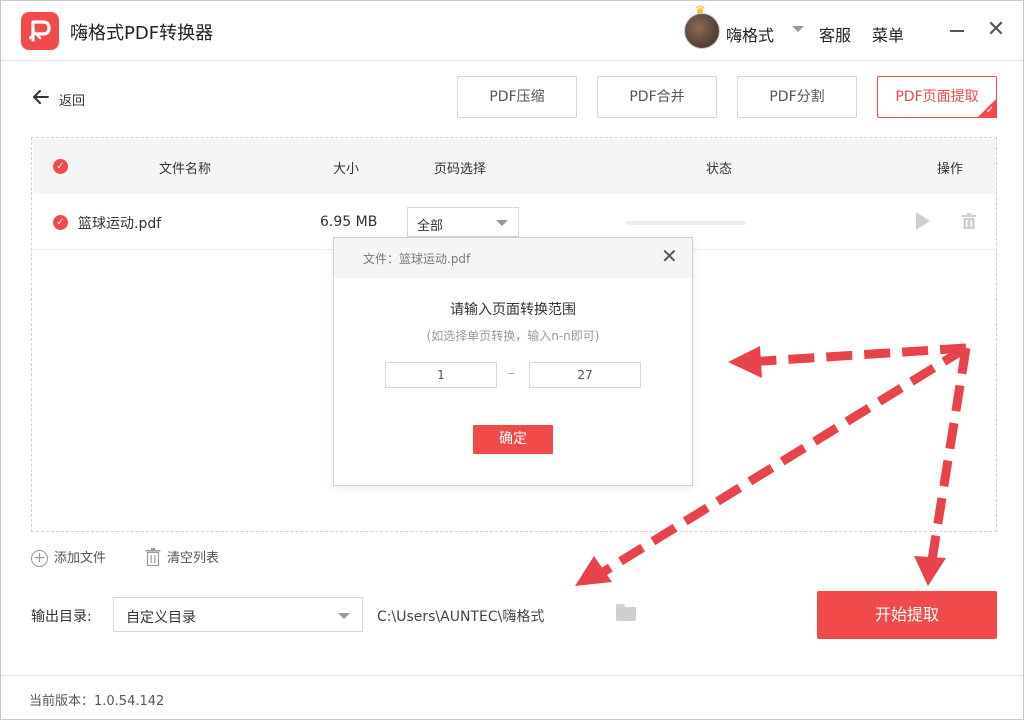 This screenshot has height=720, width=1024. I want to click on range-to-input: 27, so click(585, 375).